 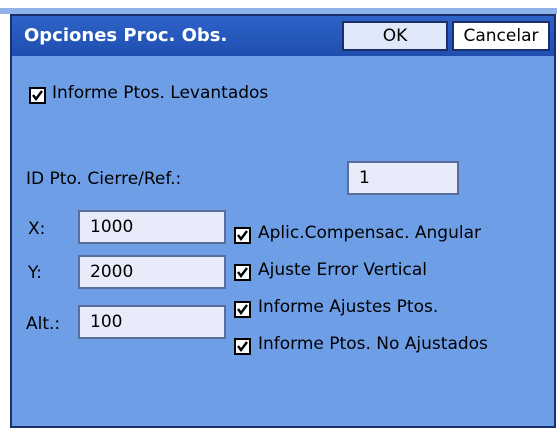 What do you see at coordinates (403, 178) in the screenshot?
I see `id-pto-input: 1` at bounding box center [403, 178].